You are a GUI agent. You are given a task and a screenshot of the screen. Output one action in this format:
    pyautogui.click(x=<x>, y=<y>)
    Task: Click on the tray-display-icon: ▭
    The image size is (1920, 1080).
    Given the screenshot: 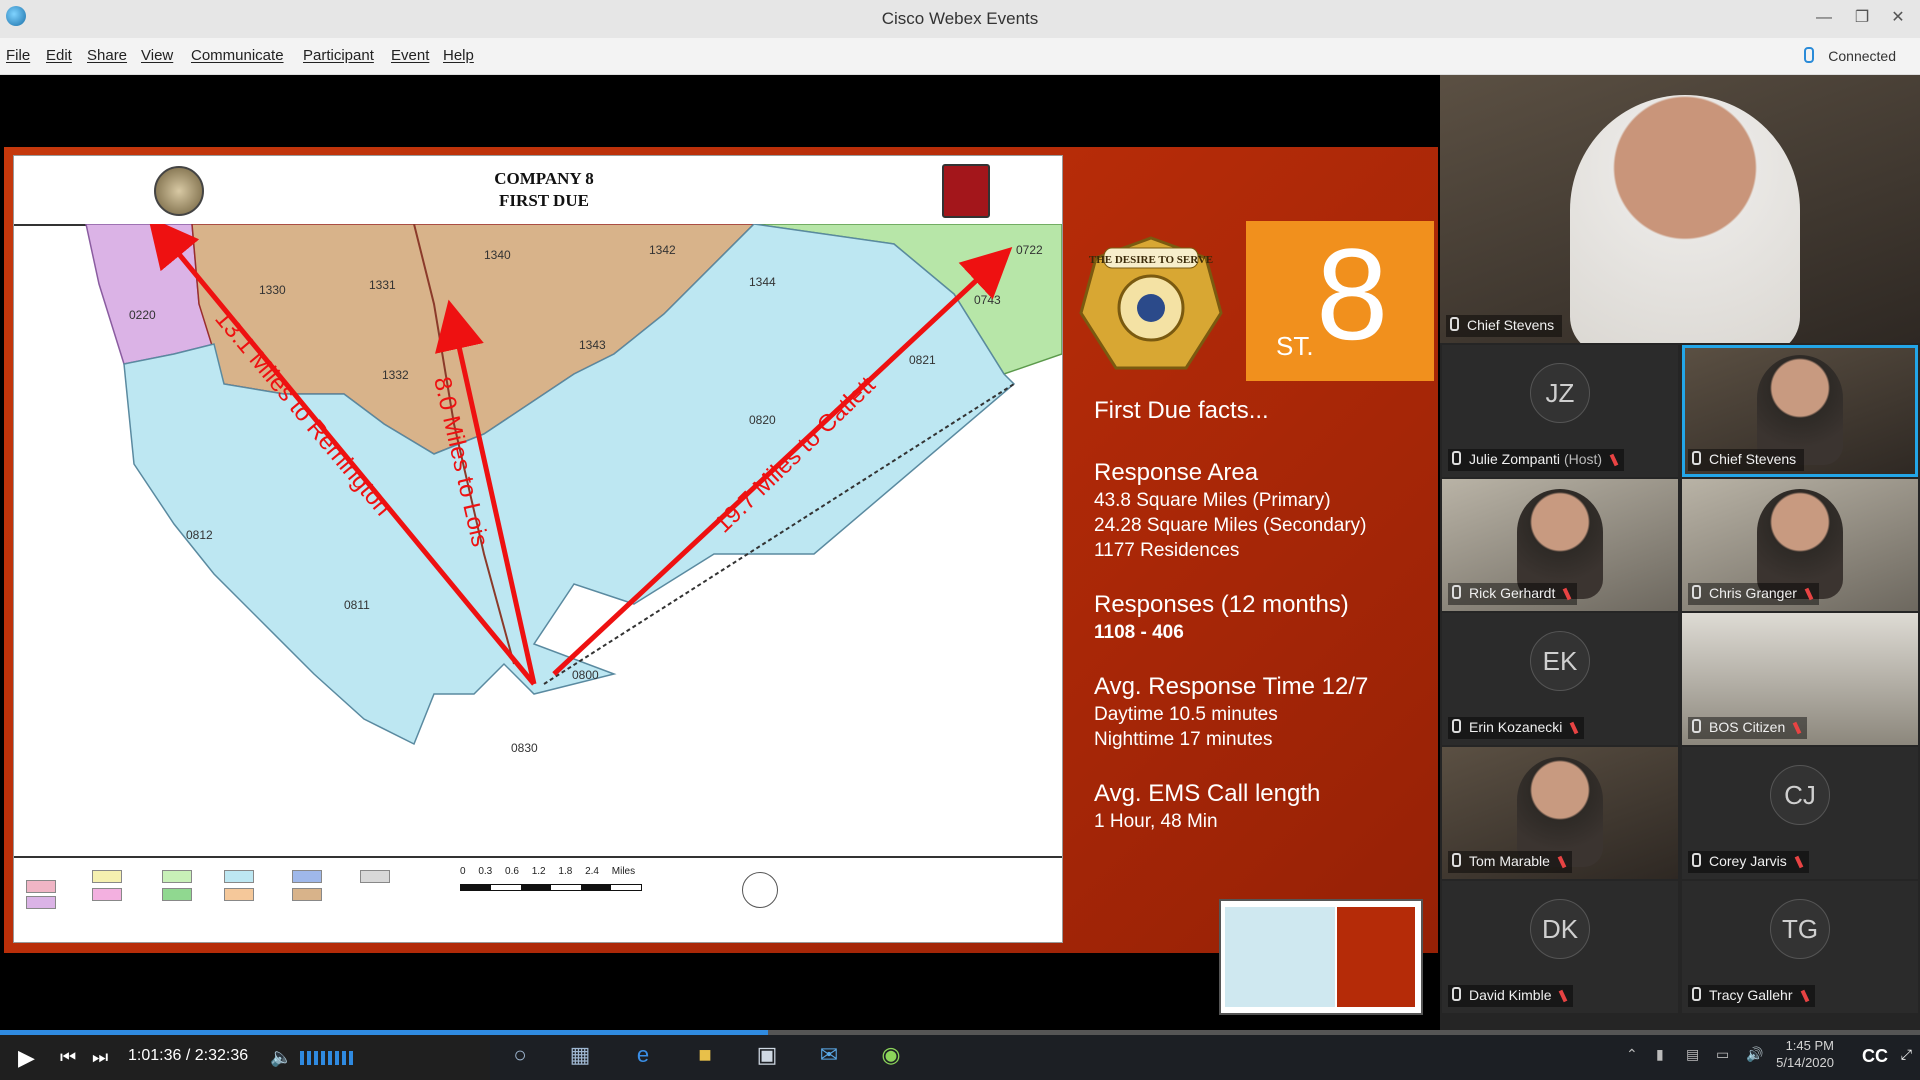 What is the action you would take?
    pyautogui.click(x=1722, y=1054)
    